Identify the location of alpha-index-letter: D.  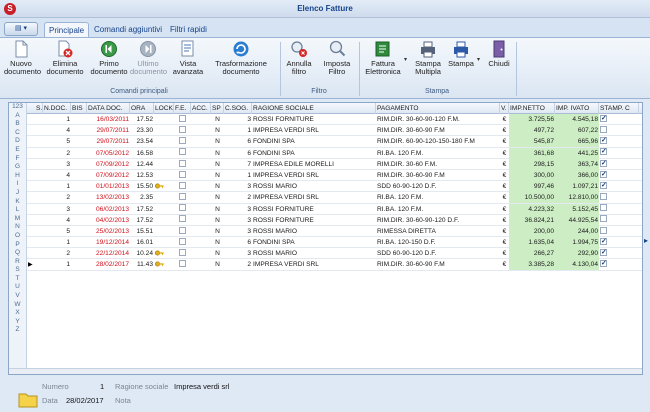
(17, 141).